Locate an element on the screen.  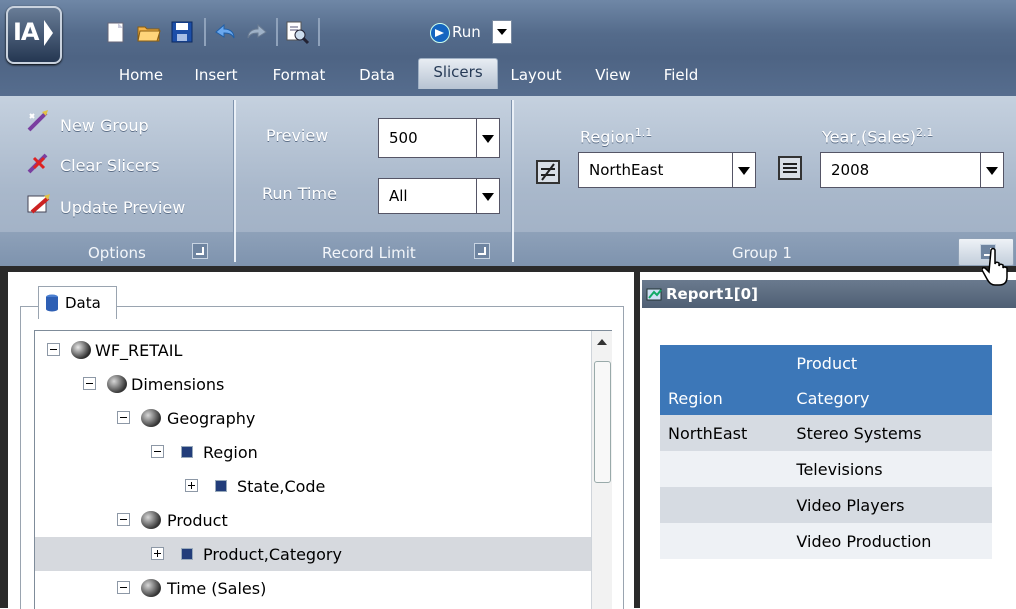
column-header-region-top is located at coordinates (724, 363).